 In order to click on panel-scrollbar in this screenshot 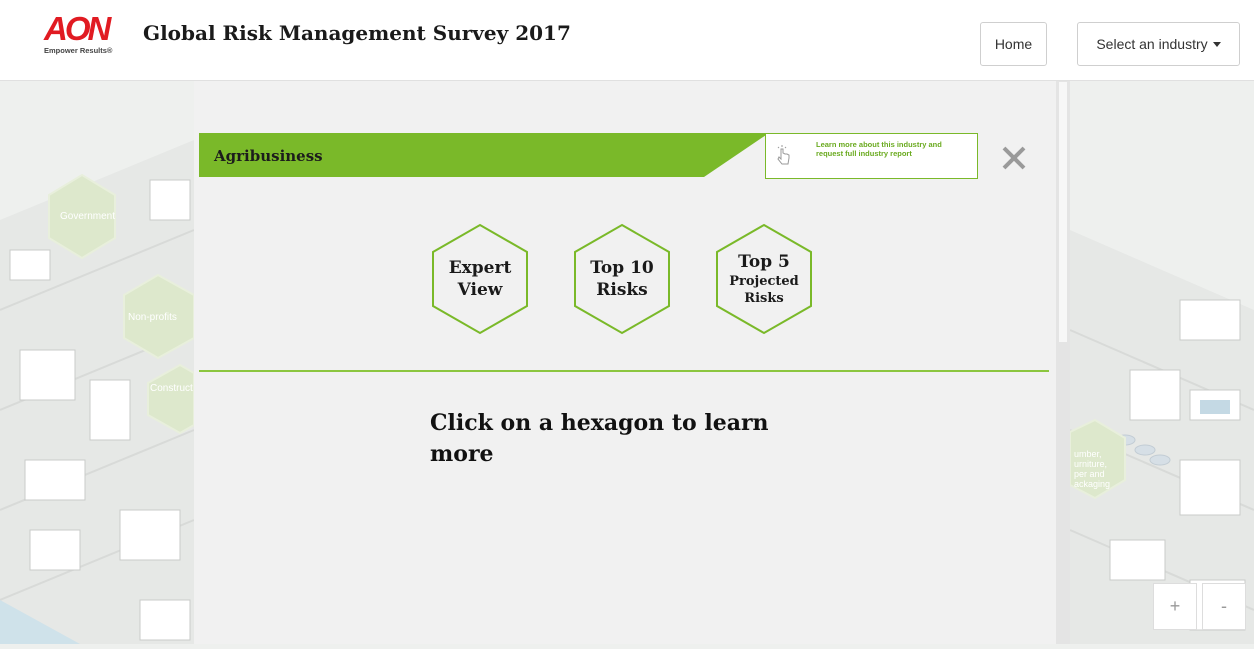, I will do `click(1063, 362)`.